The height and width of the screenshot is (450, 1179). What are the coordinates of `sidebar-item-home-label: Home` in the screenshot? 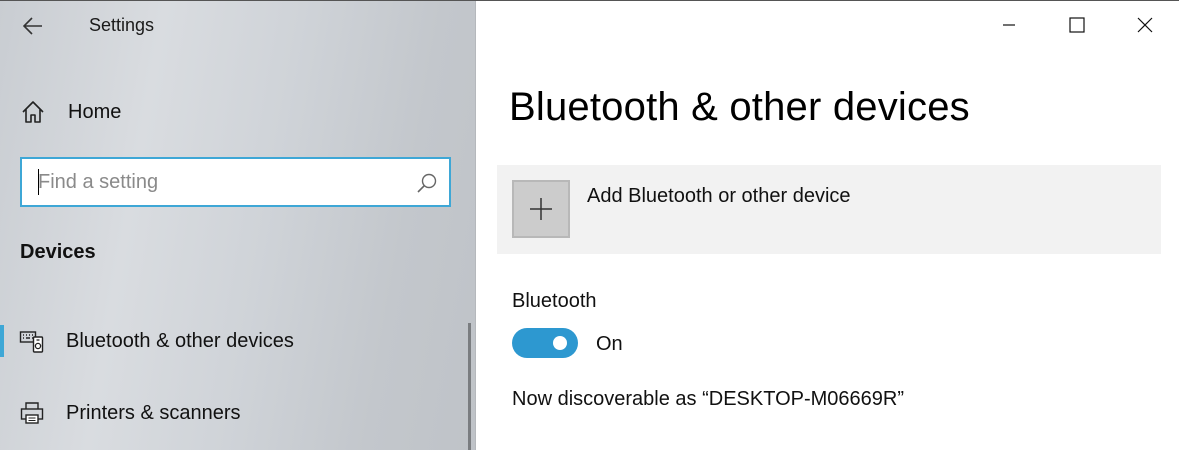 It's located at (95, 111).